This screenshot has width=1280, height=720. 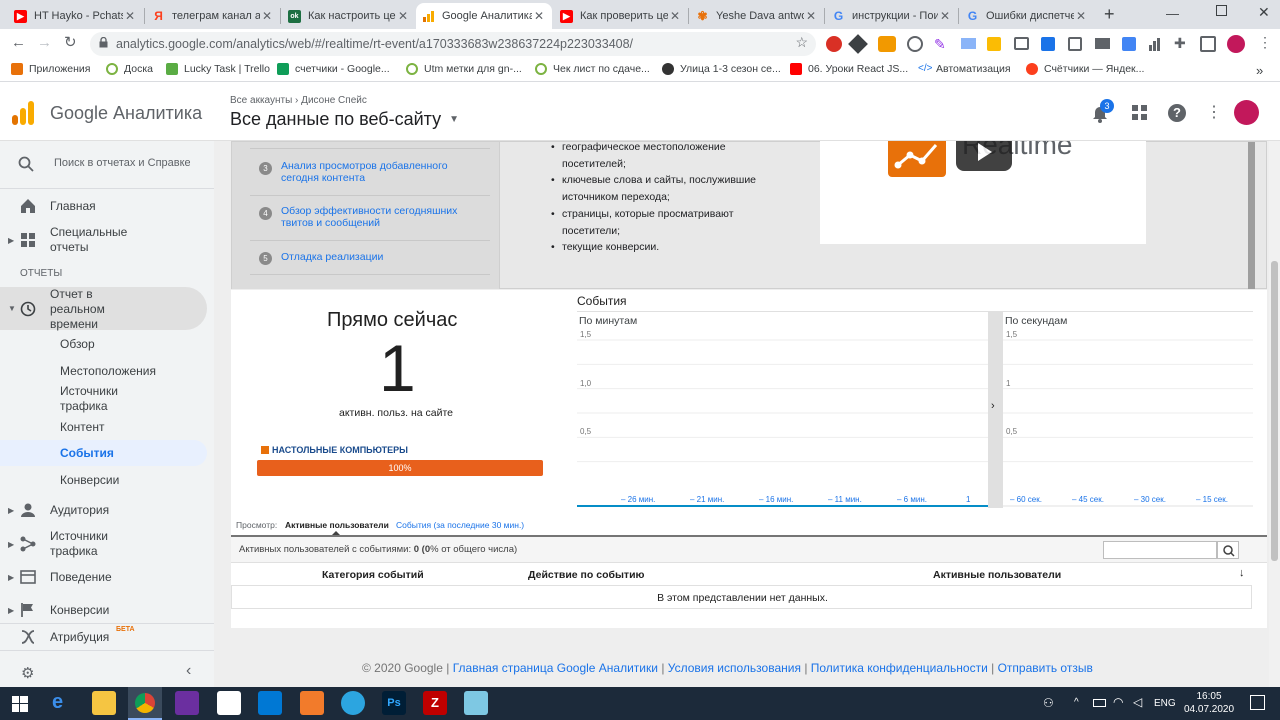 What do you see at coordinates (107, 544) in the screenshot?
I see `sidebar-item-acquisition: ▶ Источники трафика` at bounding box center [107, 544].